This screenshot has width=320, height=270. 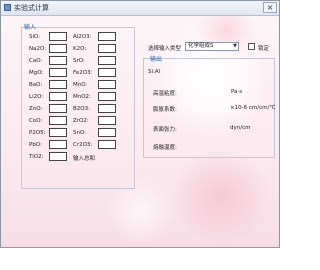 I want to click on input-cao, so click(x=58, y=60).